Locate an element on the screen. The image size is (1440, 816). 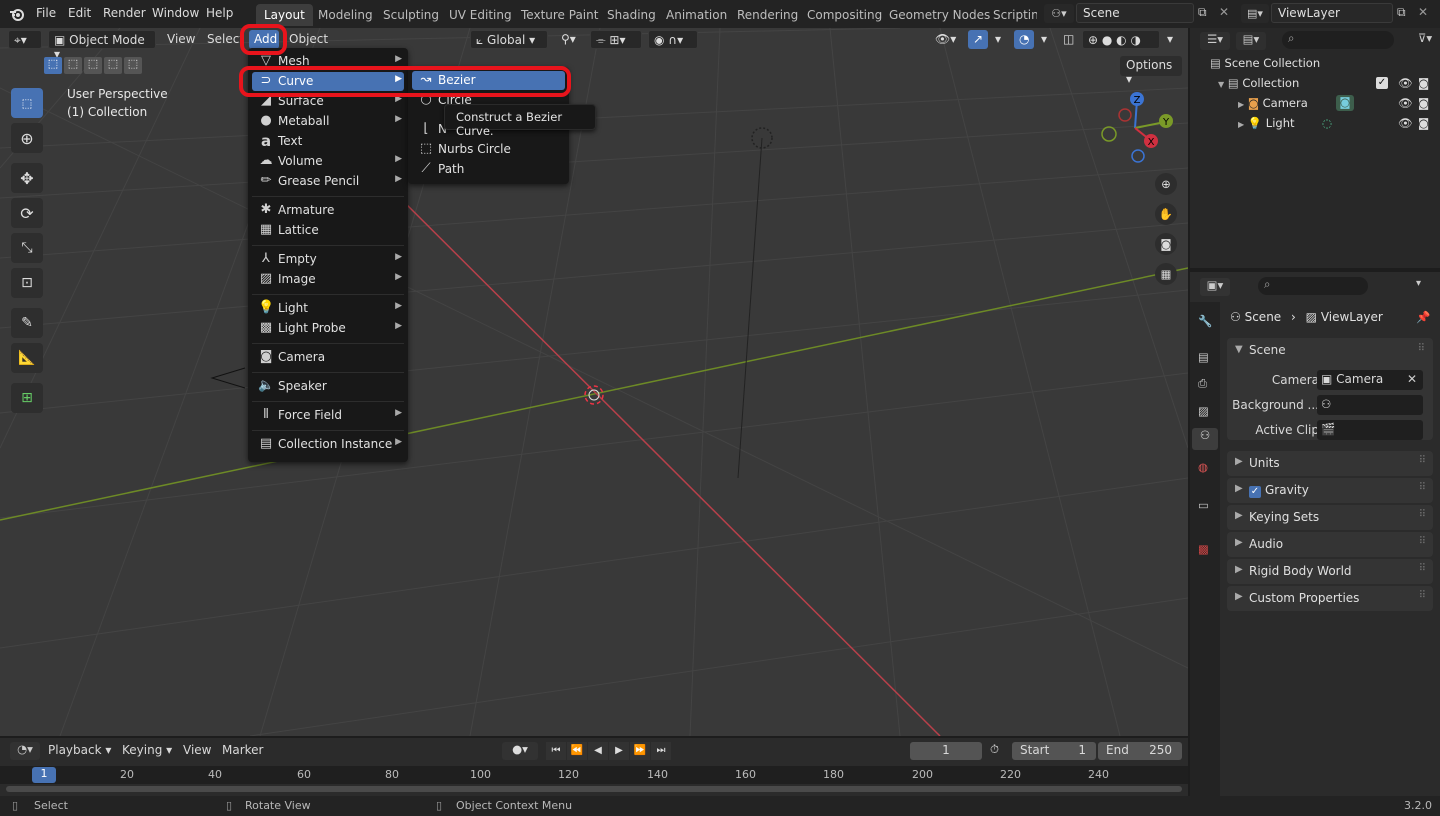
menu-item-text: a Text is located at coordinates (328, 141).